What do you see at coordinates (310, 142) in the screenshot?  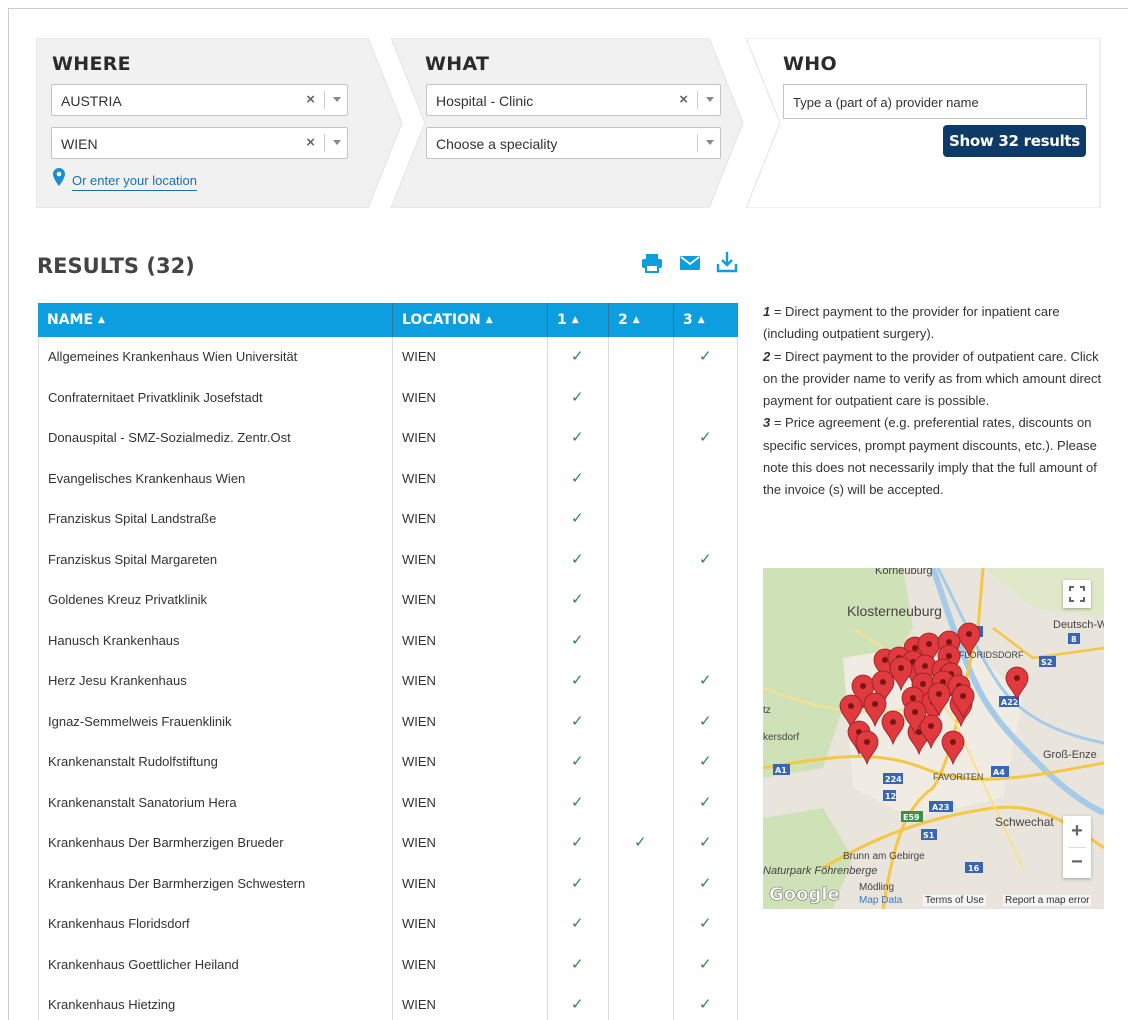 I see `clear-city-icon: ×` at bounding box center [310, 142].